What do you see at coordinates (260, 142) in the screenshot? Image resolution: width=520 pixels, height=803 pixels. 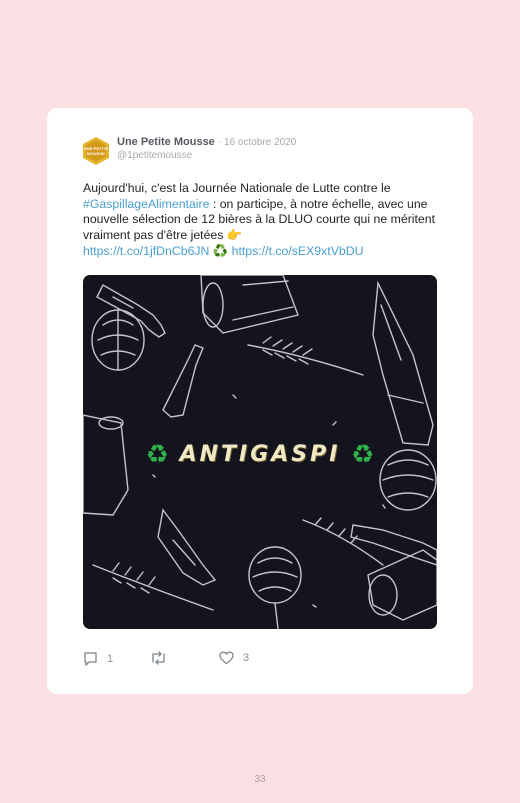 I see `tweet-date: 16 octobre 2020` at bounding box center [260, 142].